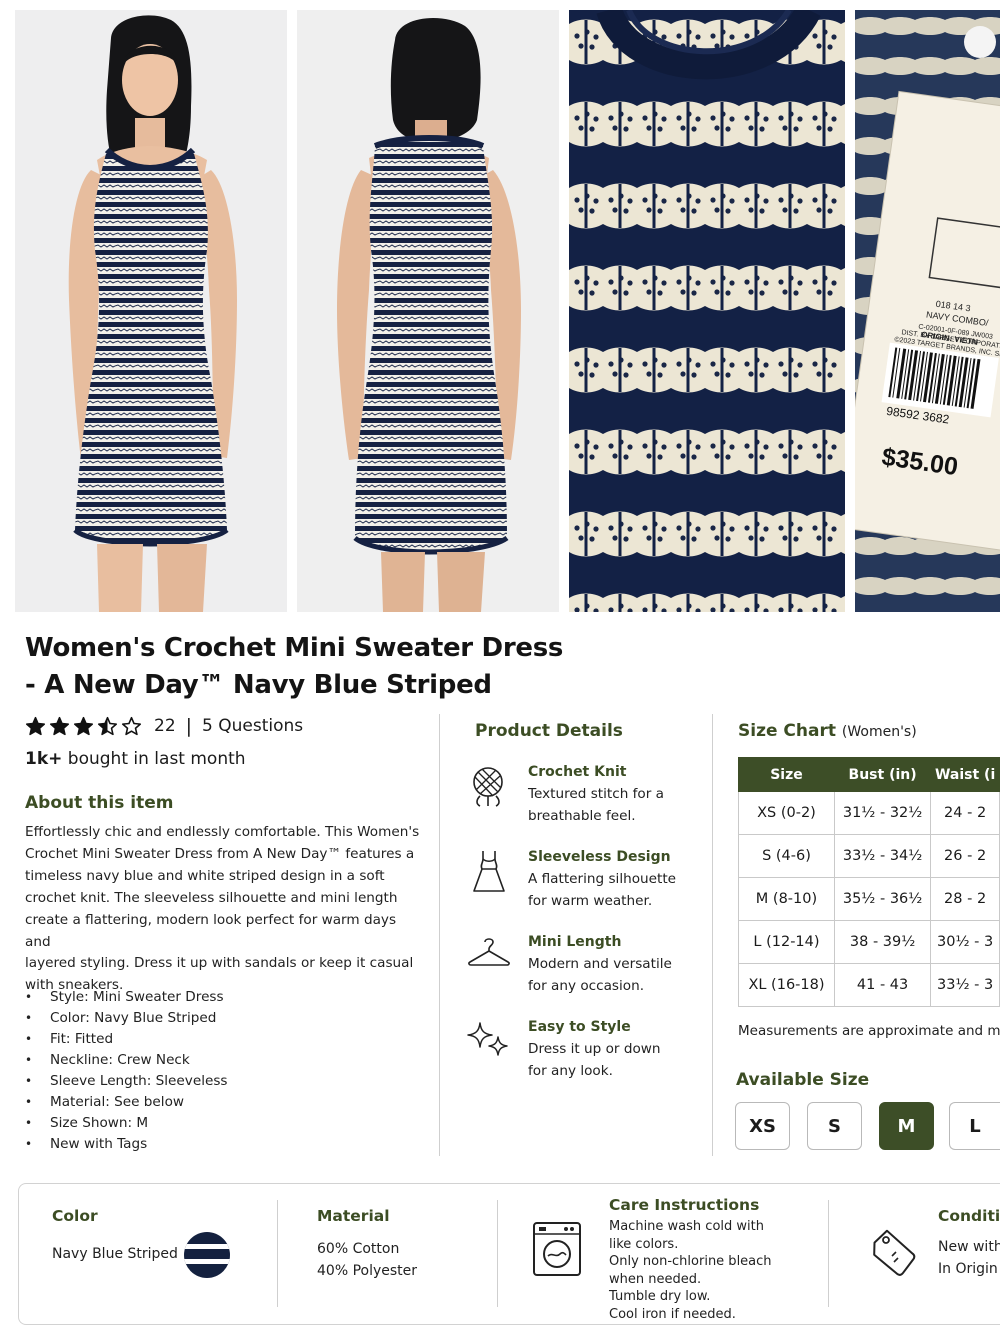 This screenshot has height=1333, width=1000. What do you see at coordinates (107, 725) in the screenshot?
I see `star-half-icon` at bounding box center [107, 725].